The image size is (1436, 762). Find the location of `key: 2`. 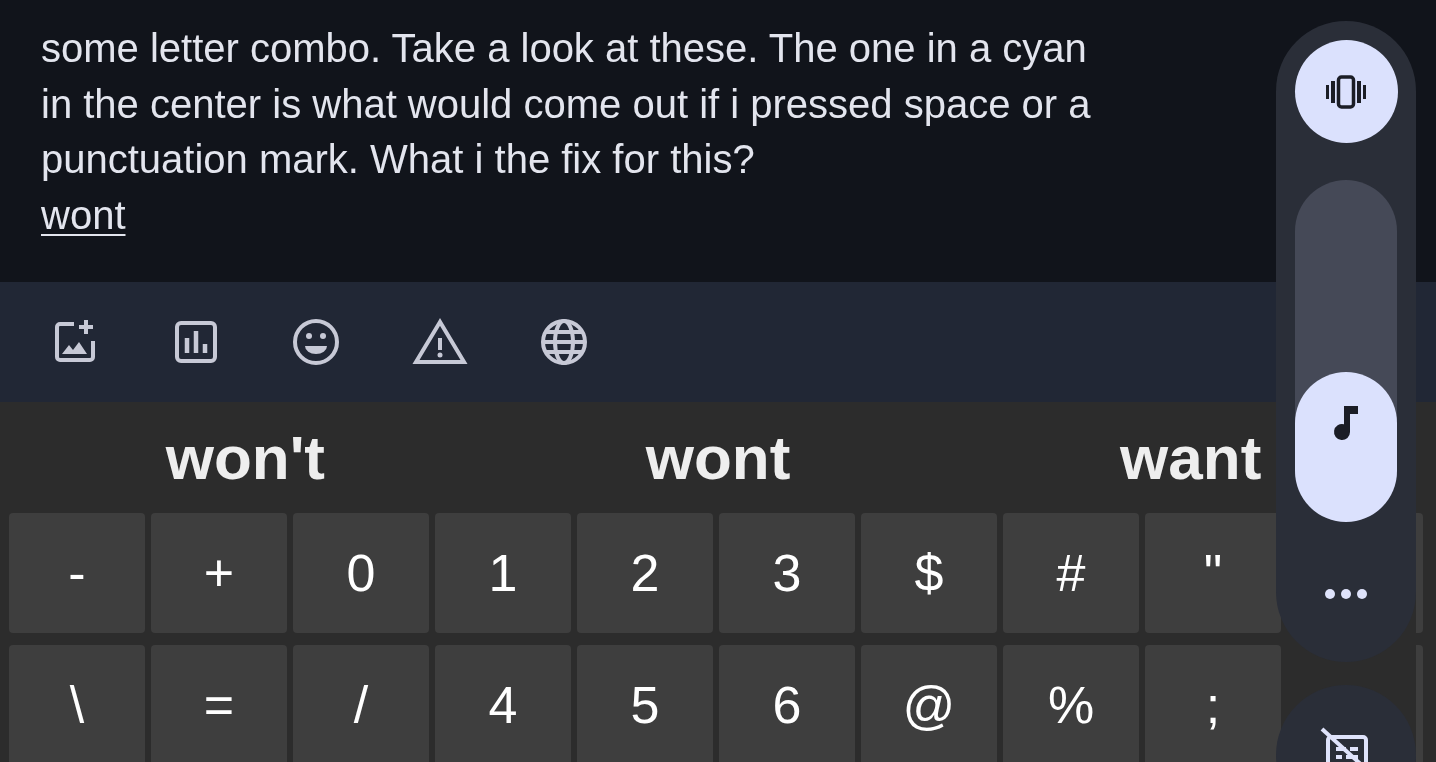

key: 2 is located at coordinates (645, 573).